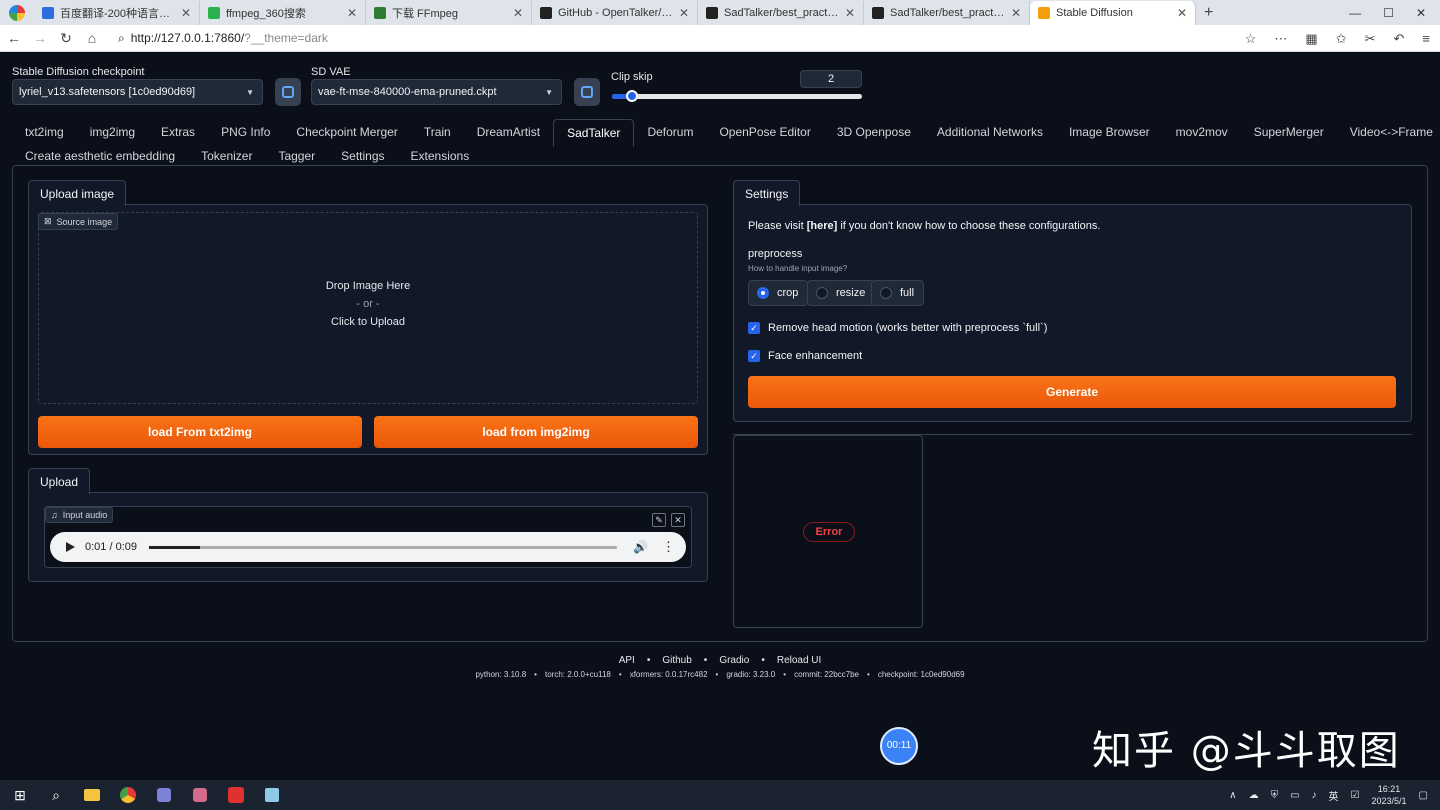 The height and width of the screenshot is (810, 1440). I want to click on browser-tab-title: 下载 FFmpeg, so click(425, 14).